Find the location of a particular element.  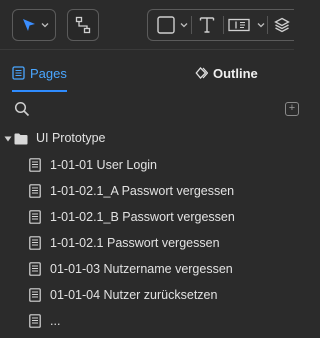

search-bar: + is located at coordinates (149, 110).